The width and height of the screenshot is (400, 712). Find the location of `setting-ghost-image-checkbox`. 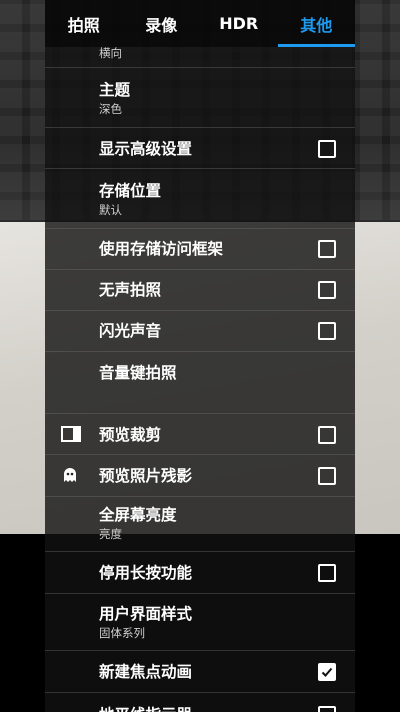

setting-ghost-image-checkbox is located at coordinates (327, 476).